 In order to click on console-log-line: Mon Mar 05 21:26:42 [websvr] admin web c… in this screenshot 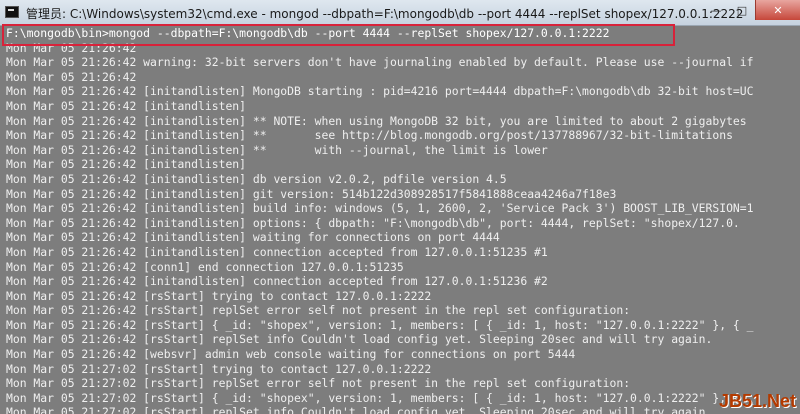, I will do `click(291, 354)`.